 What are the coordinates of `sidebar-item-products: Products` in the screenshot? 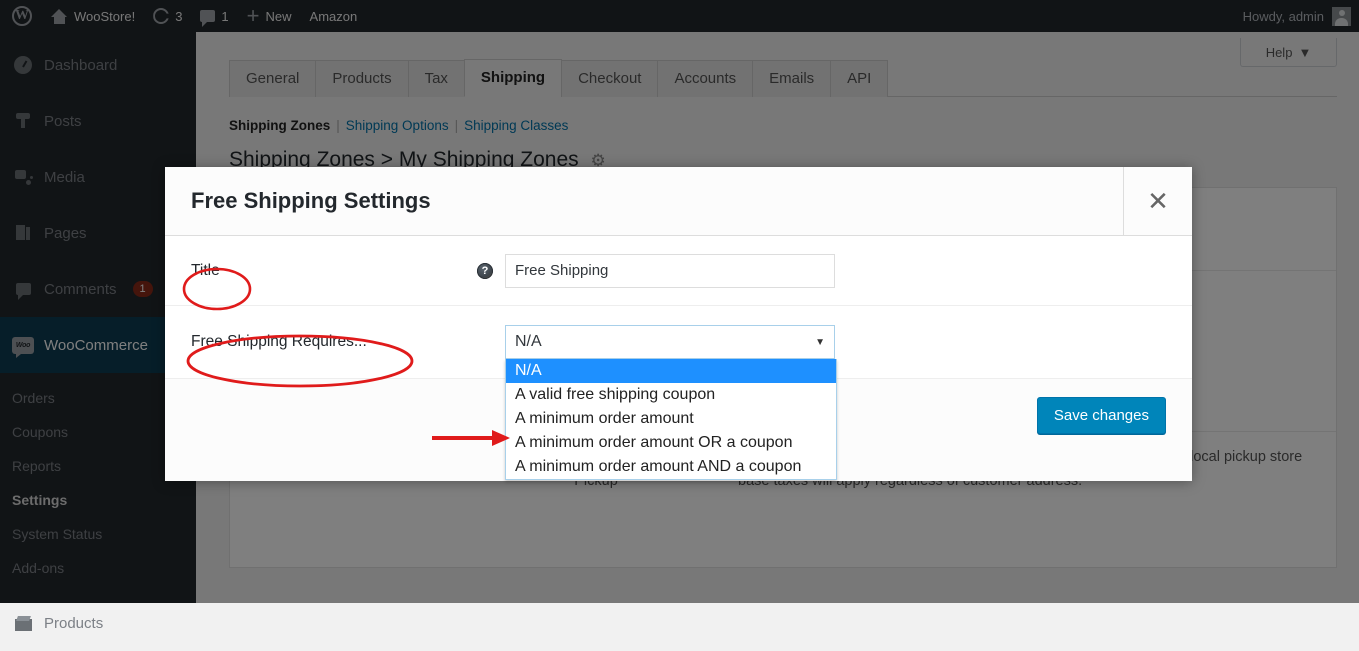 It's located at (98, 623).